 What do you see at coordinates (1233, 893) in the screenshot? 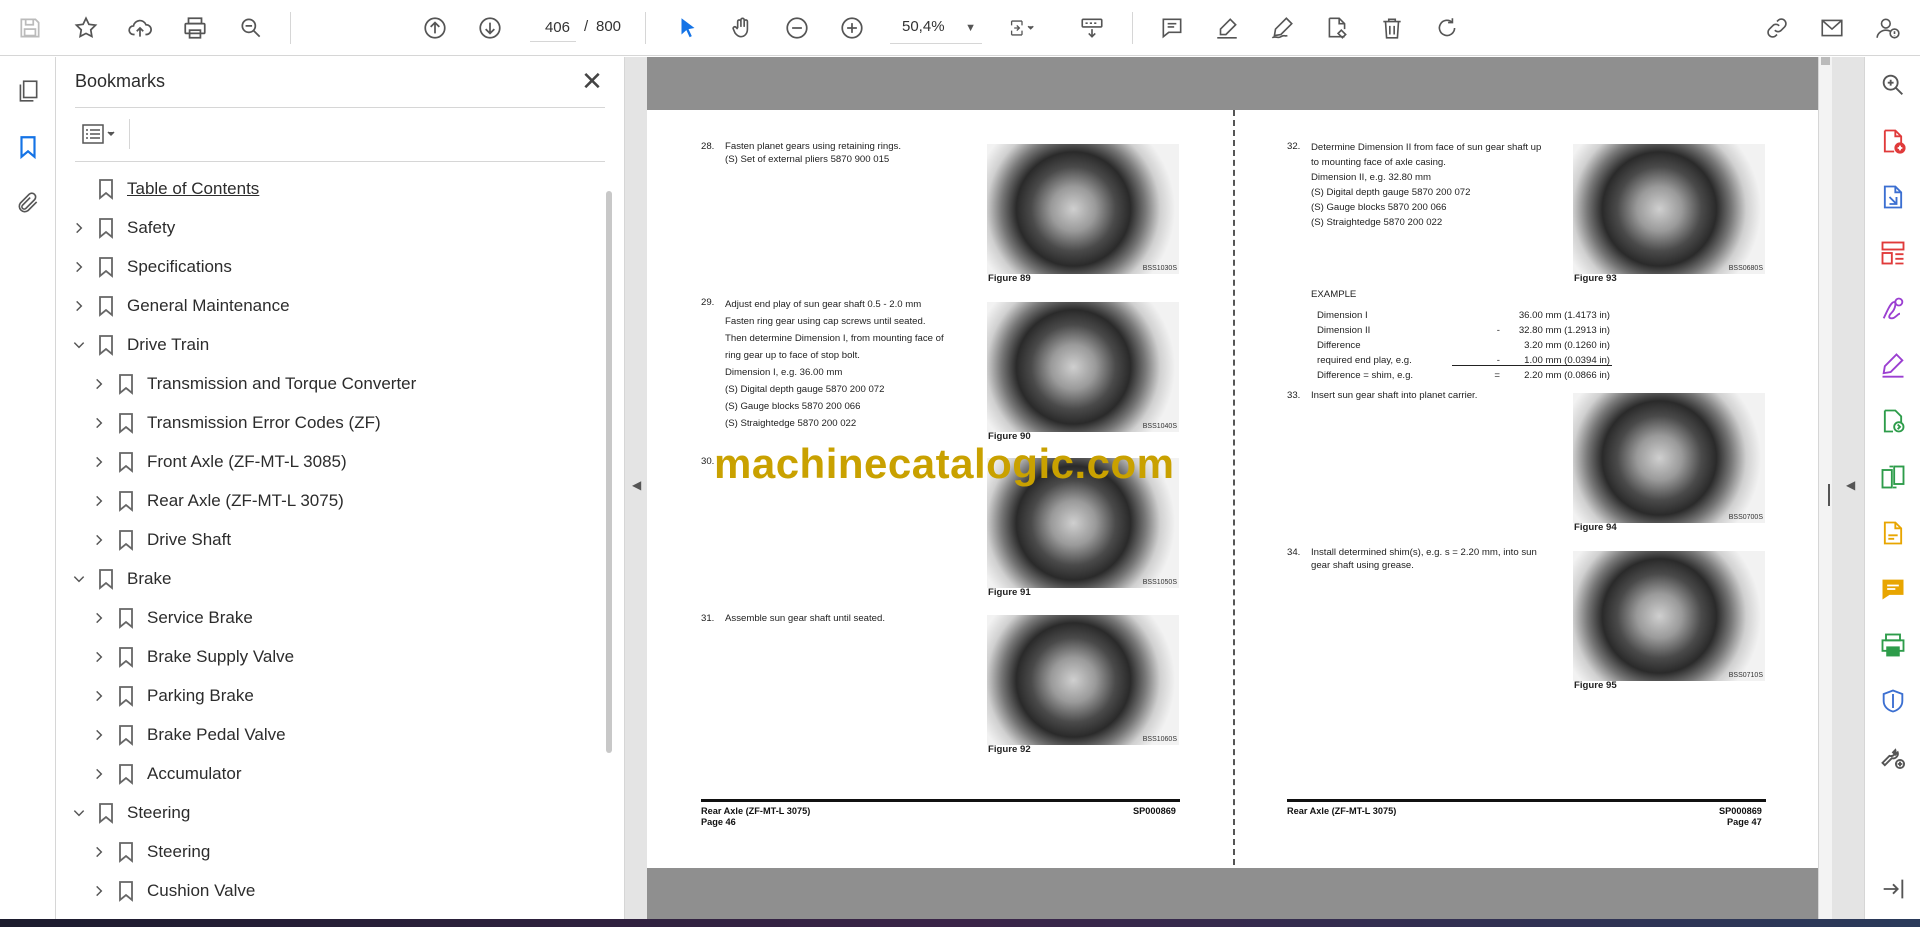
I see `page-gap-bottom` at bounding box center [1233, 893].